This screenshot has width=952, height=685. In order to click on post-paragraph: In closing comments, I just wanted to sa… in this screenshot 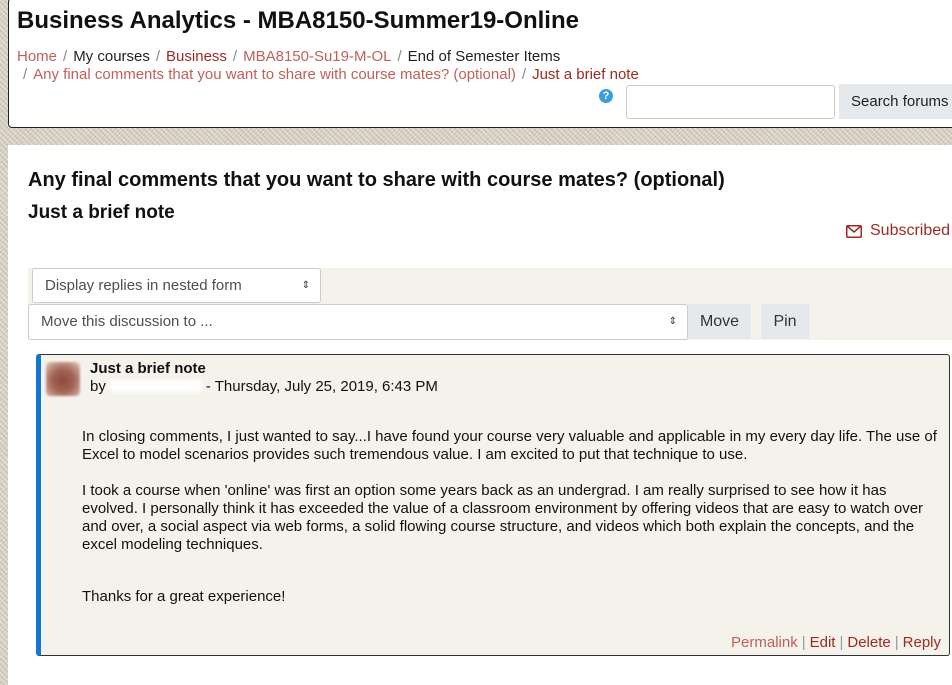, I will do `click(509, 445)`.